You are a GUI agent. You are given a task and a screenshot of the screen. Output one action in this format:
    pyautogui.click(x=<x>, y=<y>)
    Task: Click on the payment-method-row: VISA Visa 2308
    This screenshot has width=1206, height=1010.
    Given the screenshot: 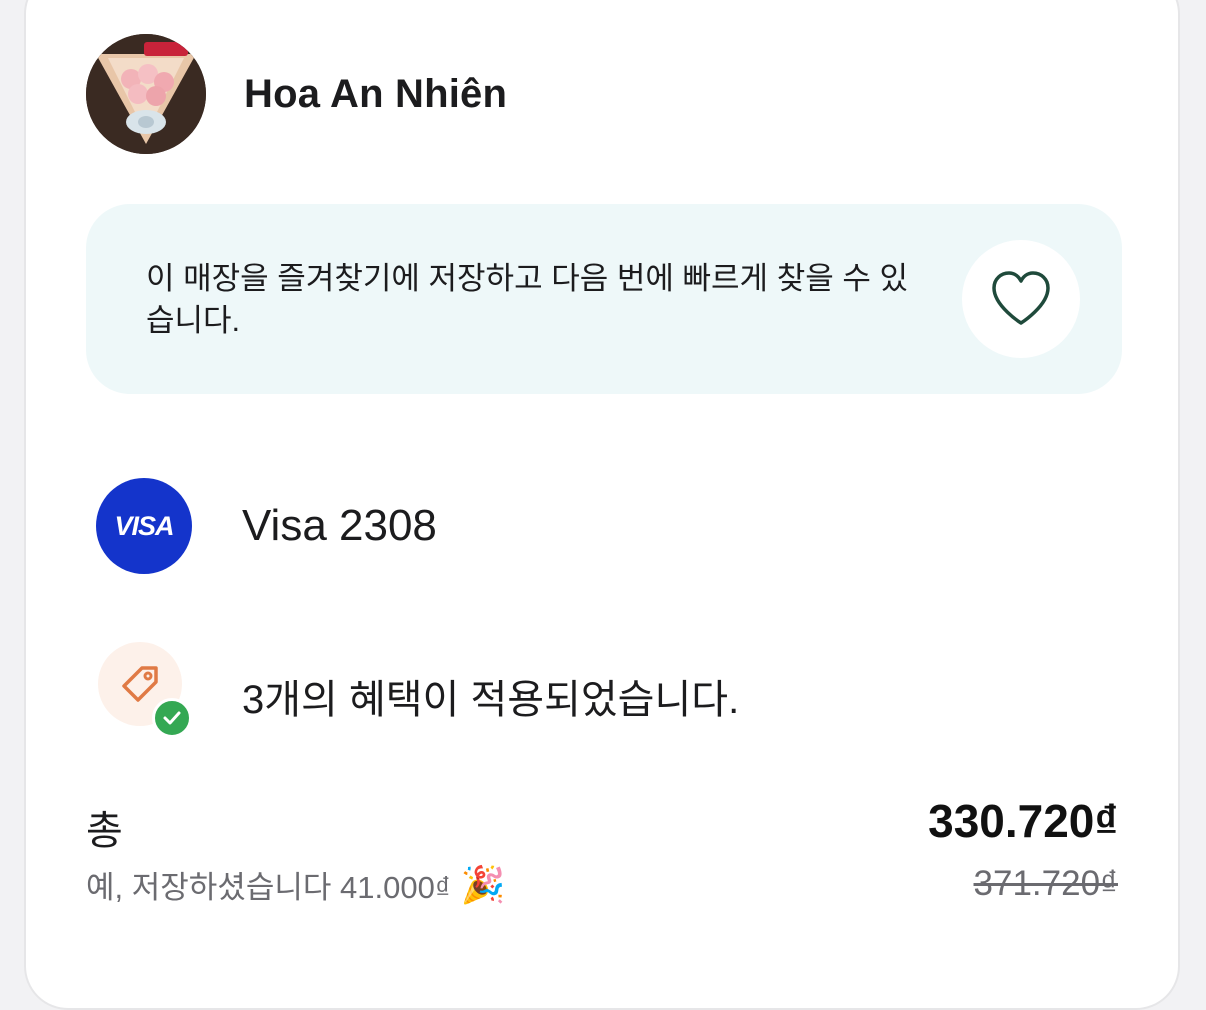 What is the action you would take?
    pyautogui.click(x=266, y=526)
    